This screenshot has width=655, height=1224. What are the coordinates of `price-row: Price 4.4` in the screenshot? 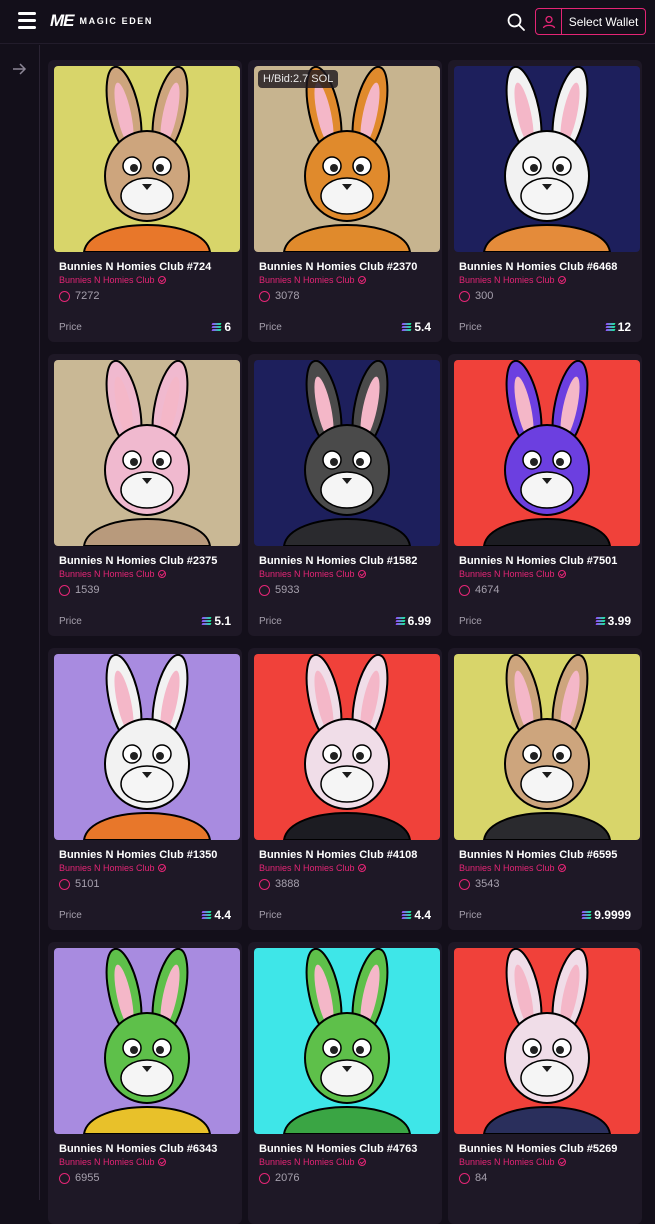 It's located at (145, 915).